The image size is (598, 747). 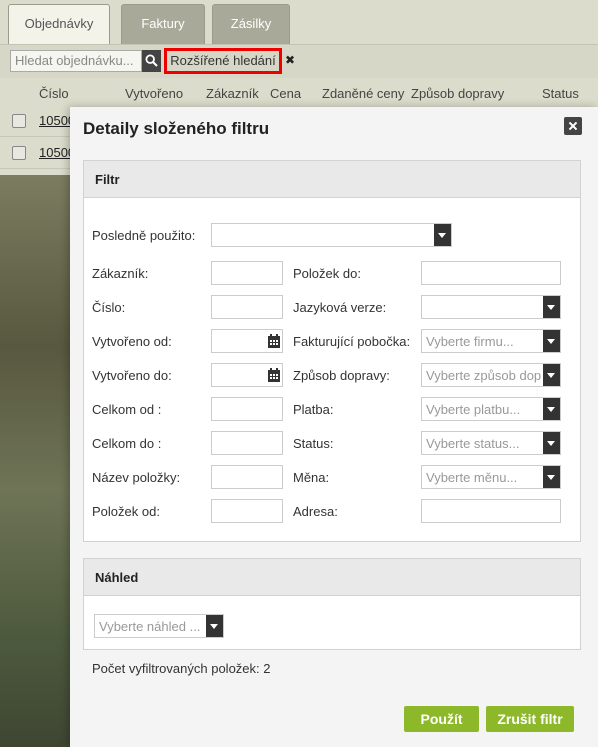 I want to click on tab-objednavky: Objednávky, so click(x=59, y=24).